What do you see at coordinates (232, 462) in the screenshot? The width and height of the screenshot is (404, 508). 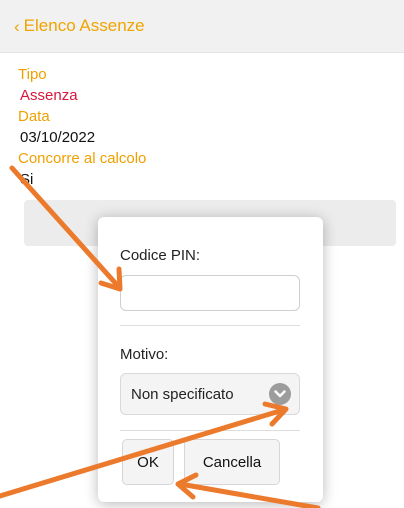 I see `cancel-button: Cancella` at bounding box center [232, 462].